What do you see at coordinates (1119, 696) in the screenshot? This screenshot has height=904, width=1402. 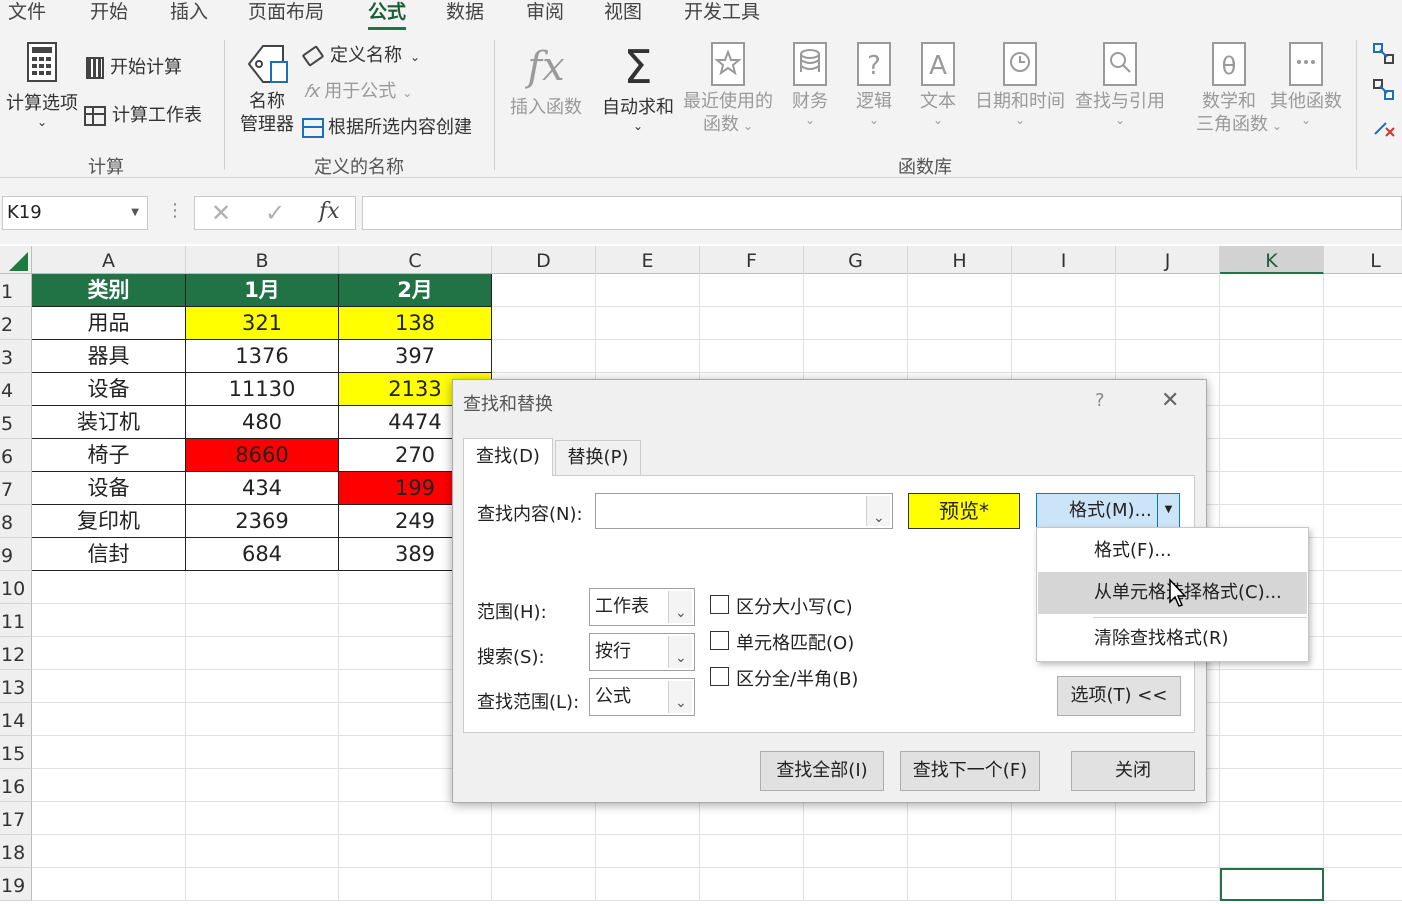 I see `options-button: 选项(T) <<` at bounding box center [1119, 696].